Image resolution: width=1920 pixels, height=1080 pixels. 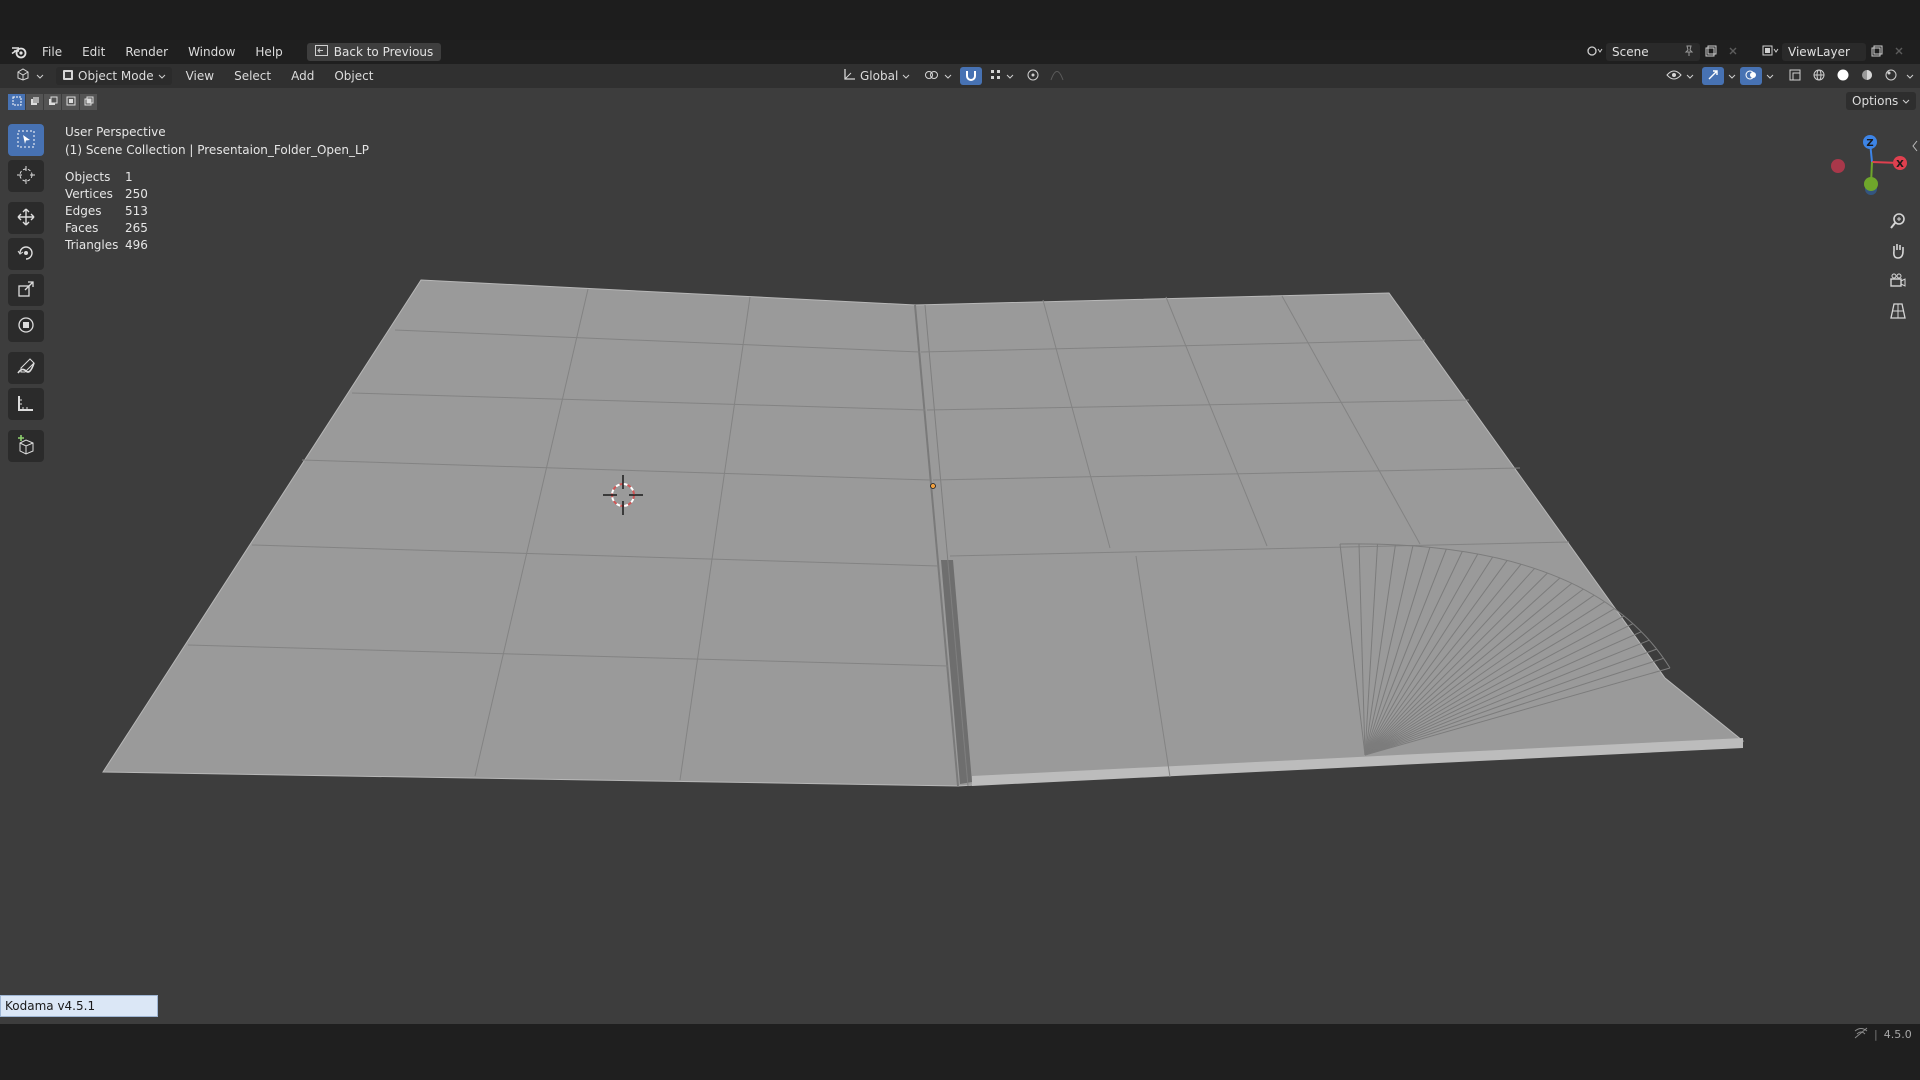 I want to click on select-extend-button, so click(x=34, y=102).